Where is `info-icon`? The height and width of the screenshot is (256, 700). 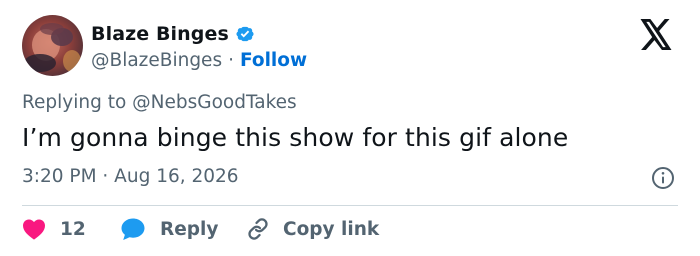
info-icon is located at coordinates (663, 178).